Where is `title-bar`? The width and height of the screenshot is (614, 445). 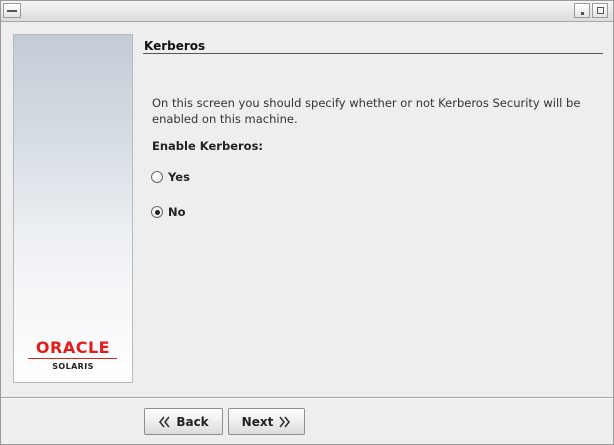 title-bar is located at coordinates (307, 11).